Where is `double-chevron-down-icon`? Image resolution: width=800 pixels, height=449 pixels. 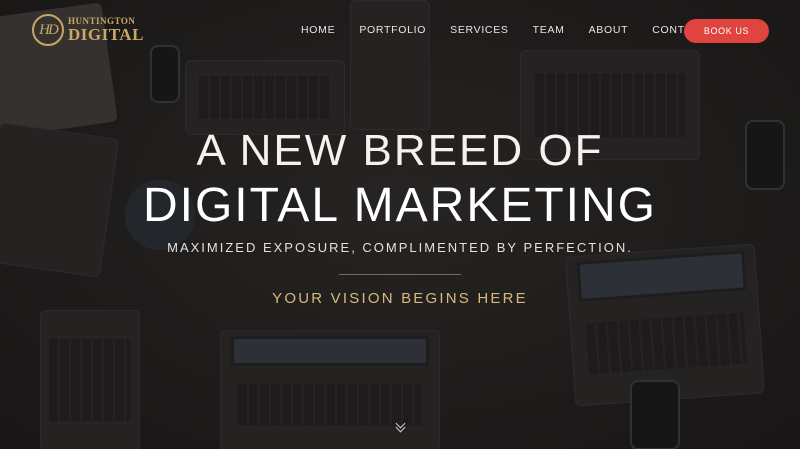 double-chevron-down-icon is located at coordinates (400, 429).